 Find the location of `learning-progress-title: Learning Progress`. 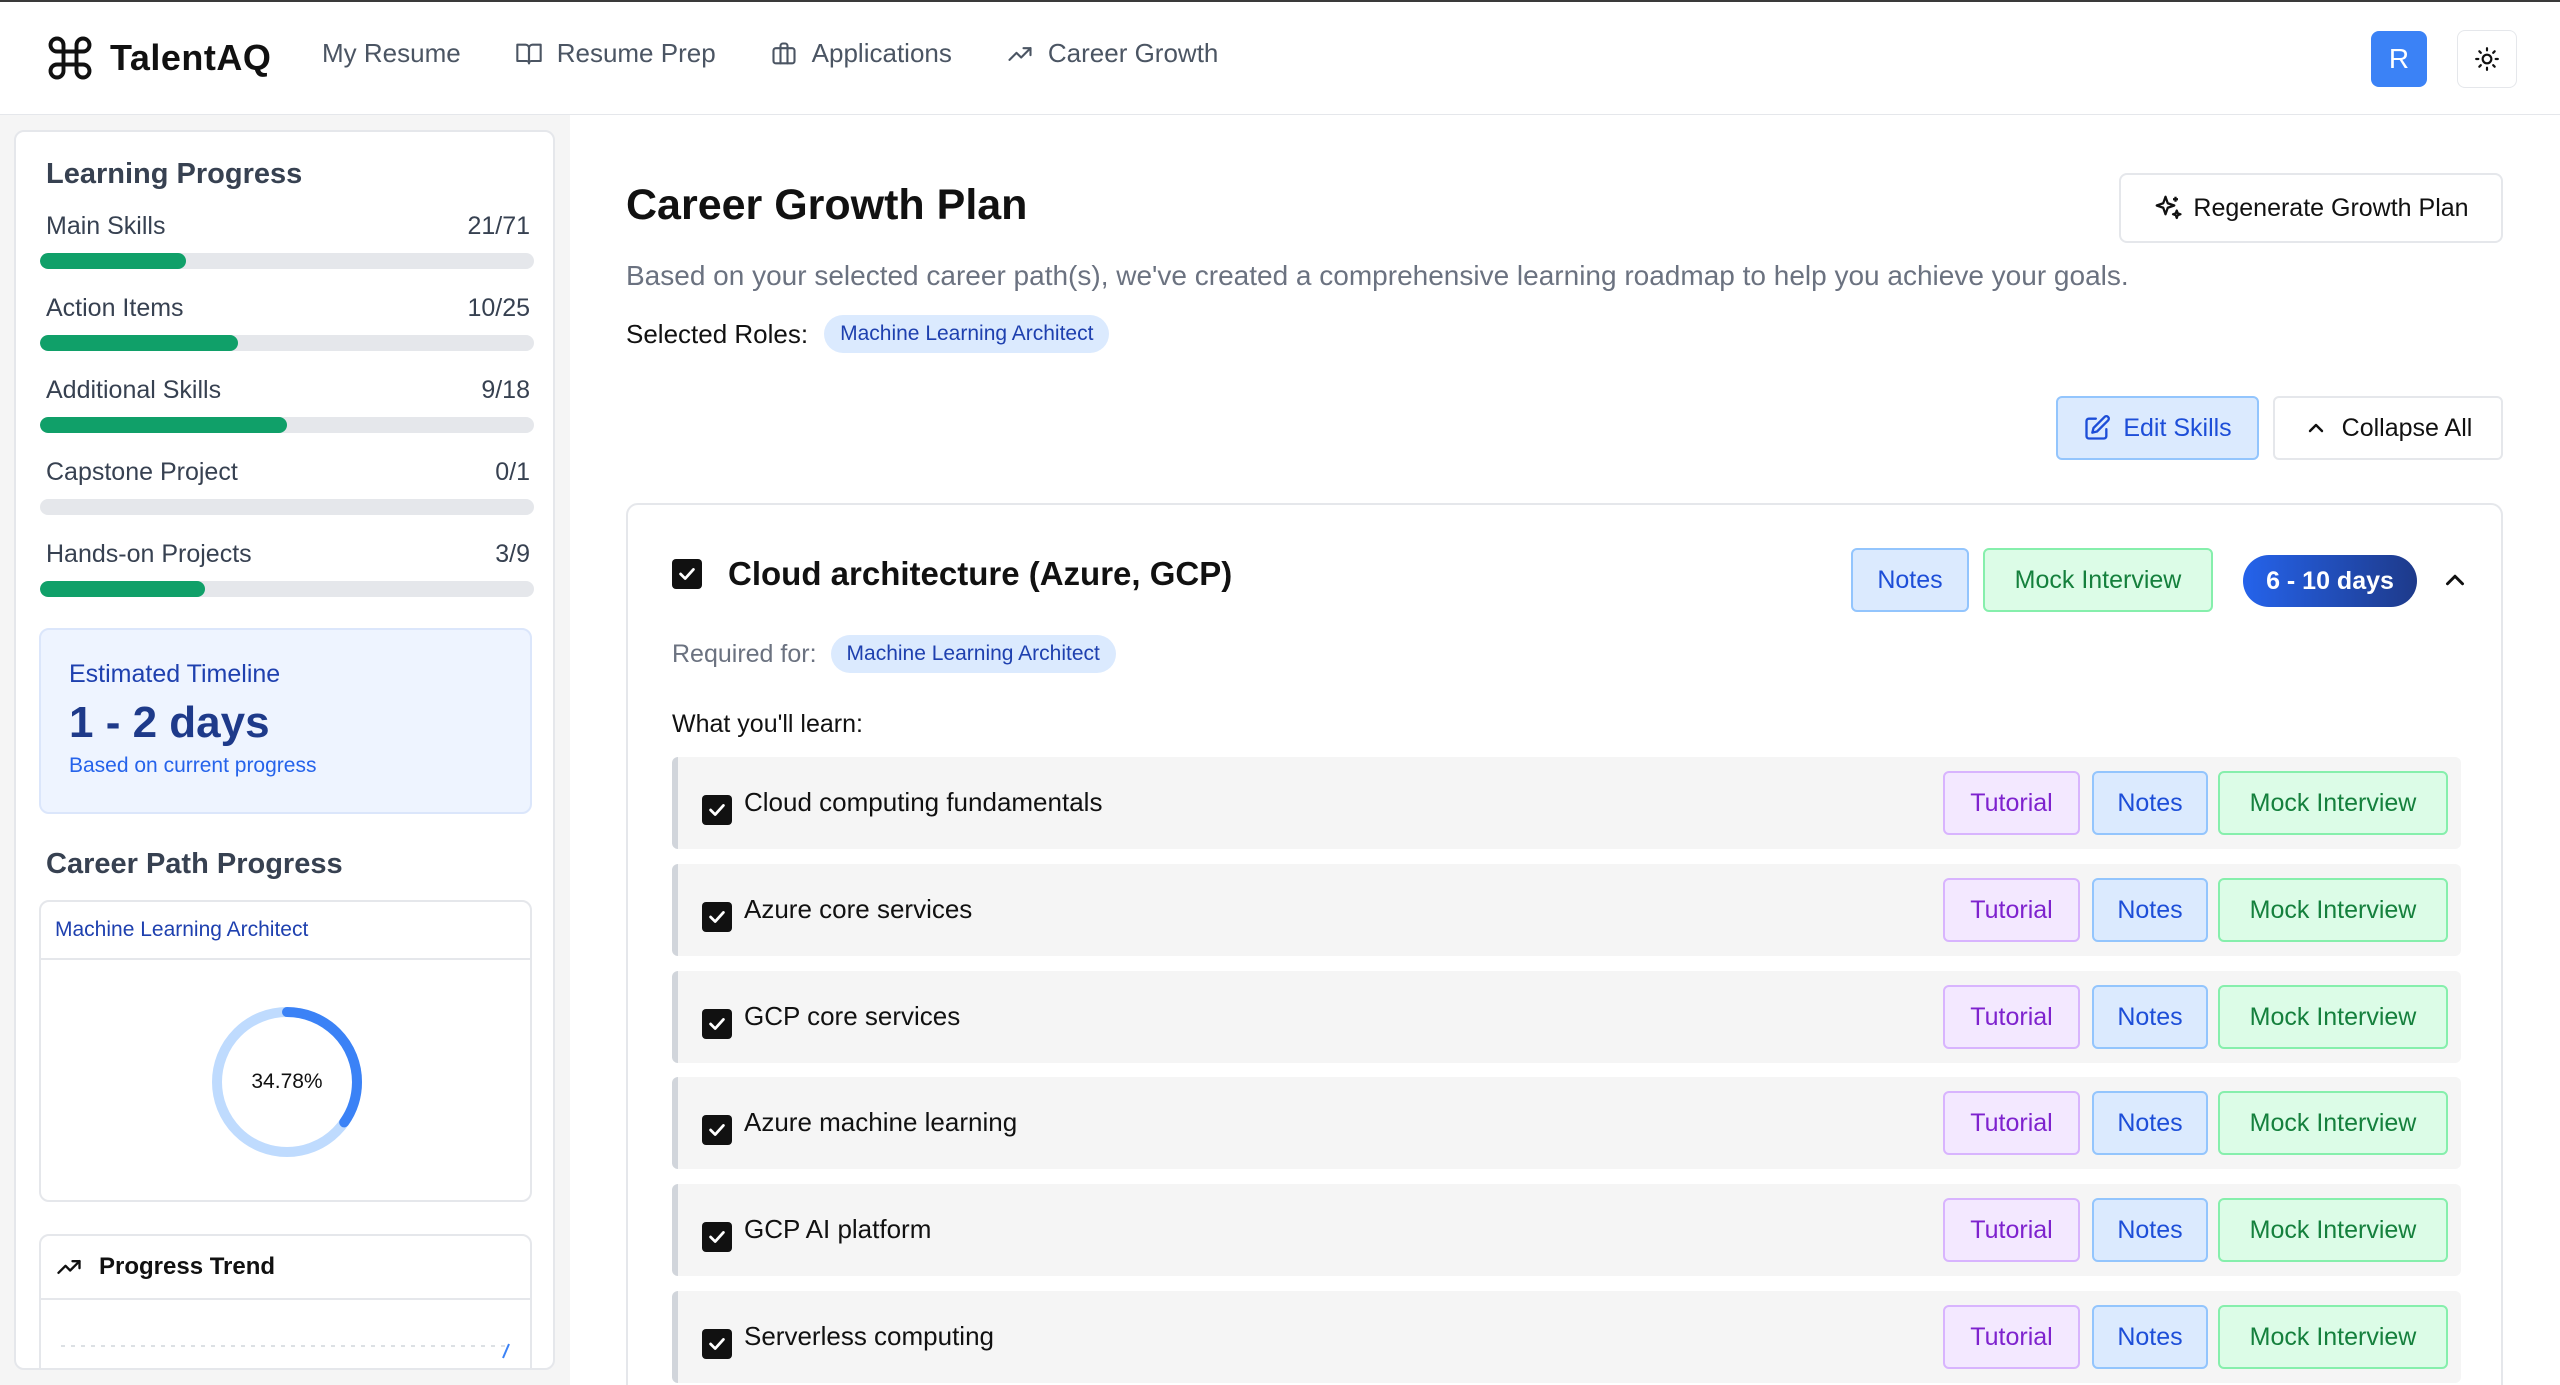

learning-progress-title: Learning Progress is located at coordinates (174, 174).